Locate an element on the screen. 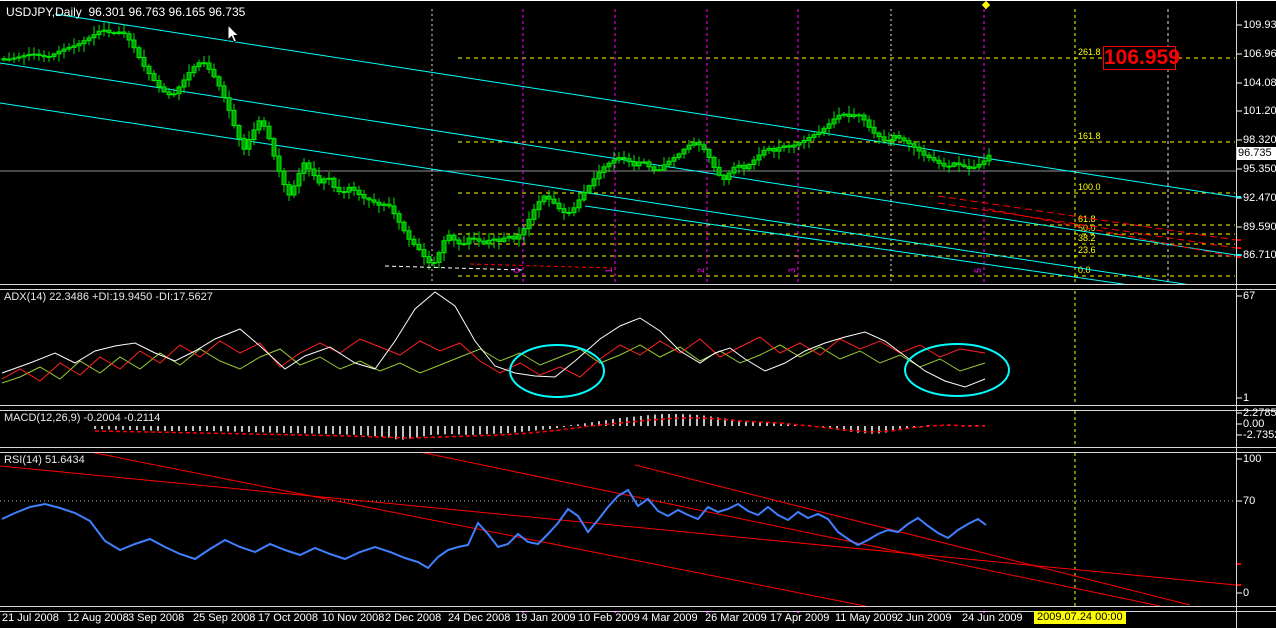 The width and height of the screenshot is (1276, 628). svg-text: 2 is located at coordinates (701, 270).